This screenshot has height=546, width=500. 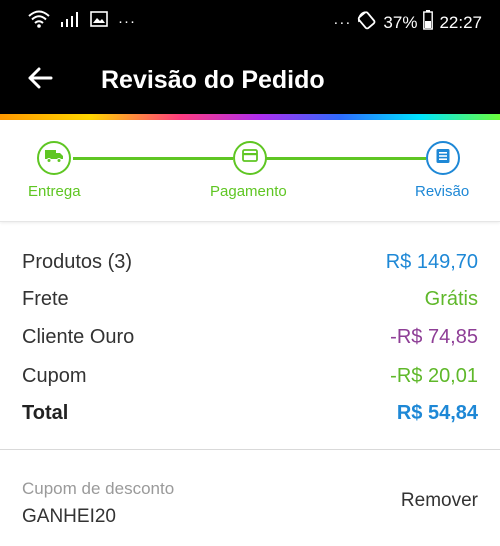 I want to click on more-notifications-indicator: ···, so click(x=127, y=21).